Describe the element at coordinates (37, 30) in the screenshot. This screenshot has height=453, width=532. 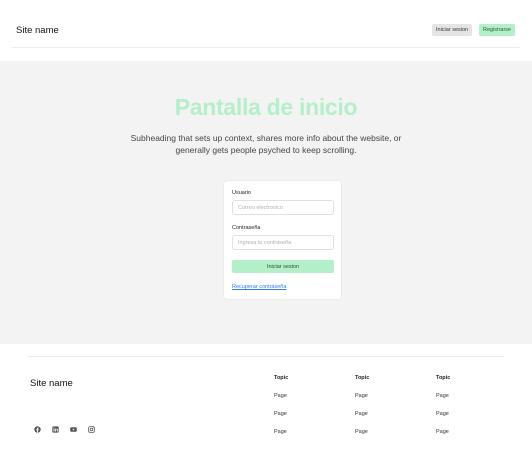
I see `header-site-name: Site name` at that location.